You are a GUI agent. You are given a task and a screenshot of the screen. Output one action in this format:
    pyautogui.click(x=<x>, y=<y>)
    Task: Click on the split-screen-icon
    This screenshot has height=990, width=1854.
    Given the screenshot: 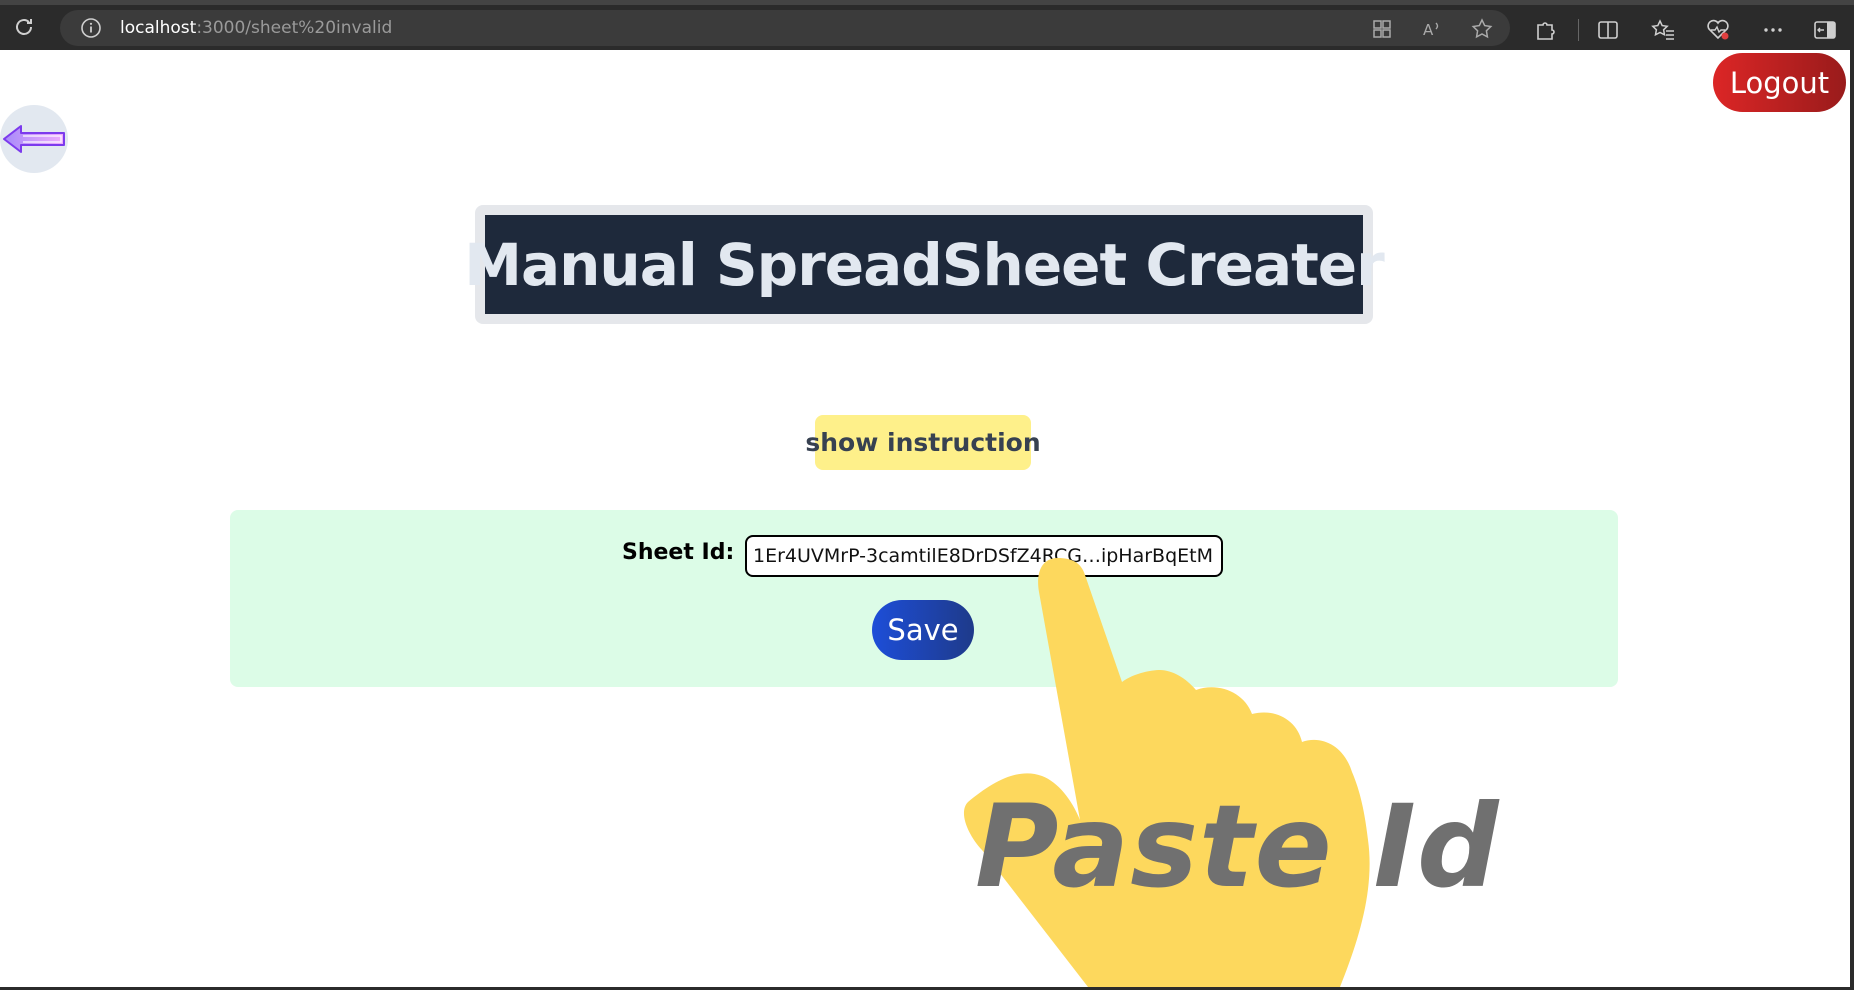 What is the action you would take?
    pyautogui.click(x=1608, y=30)
    